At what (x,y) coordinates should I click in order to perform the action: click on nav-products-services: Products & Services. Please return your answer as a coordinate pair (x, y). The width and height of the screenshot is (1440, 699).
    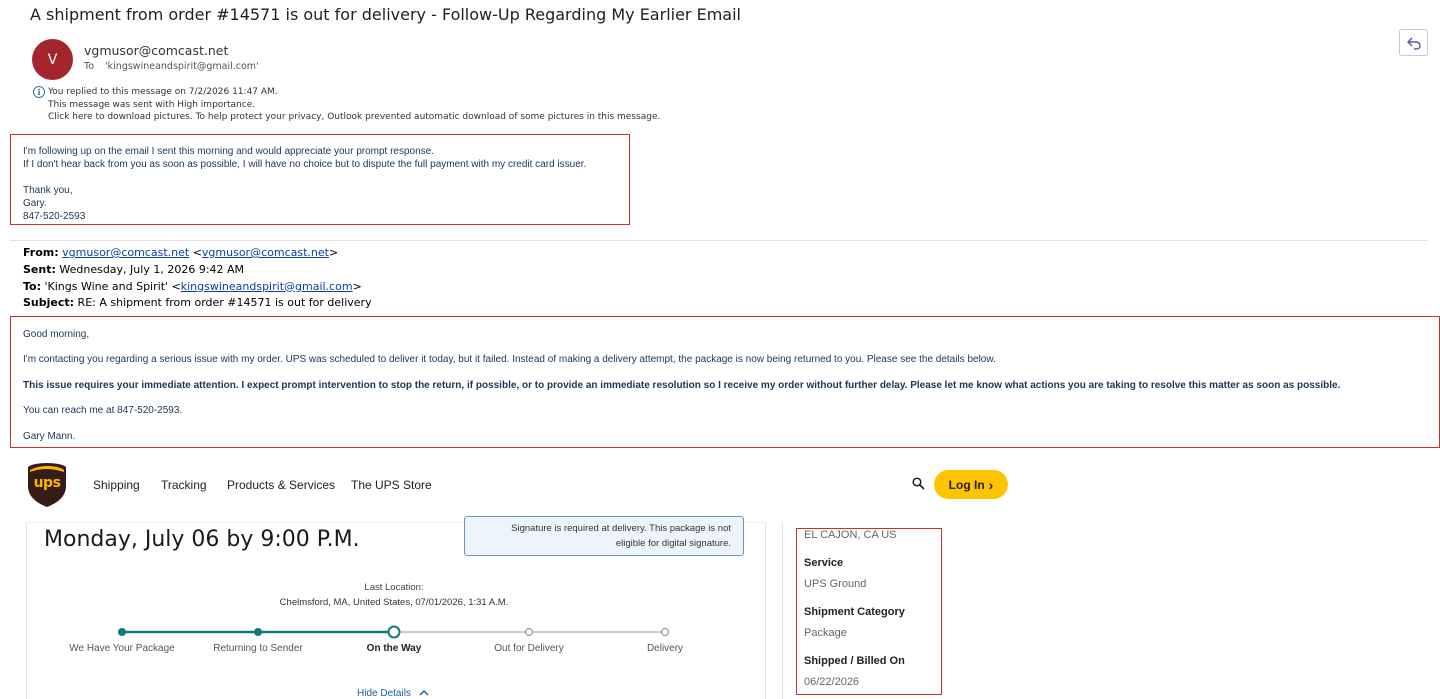
    Looking at the image, I should click on (281, 485).